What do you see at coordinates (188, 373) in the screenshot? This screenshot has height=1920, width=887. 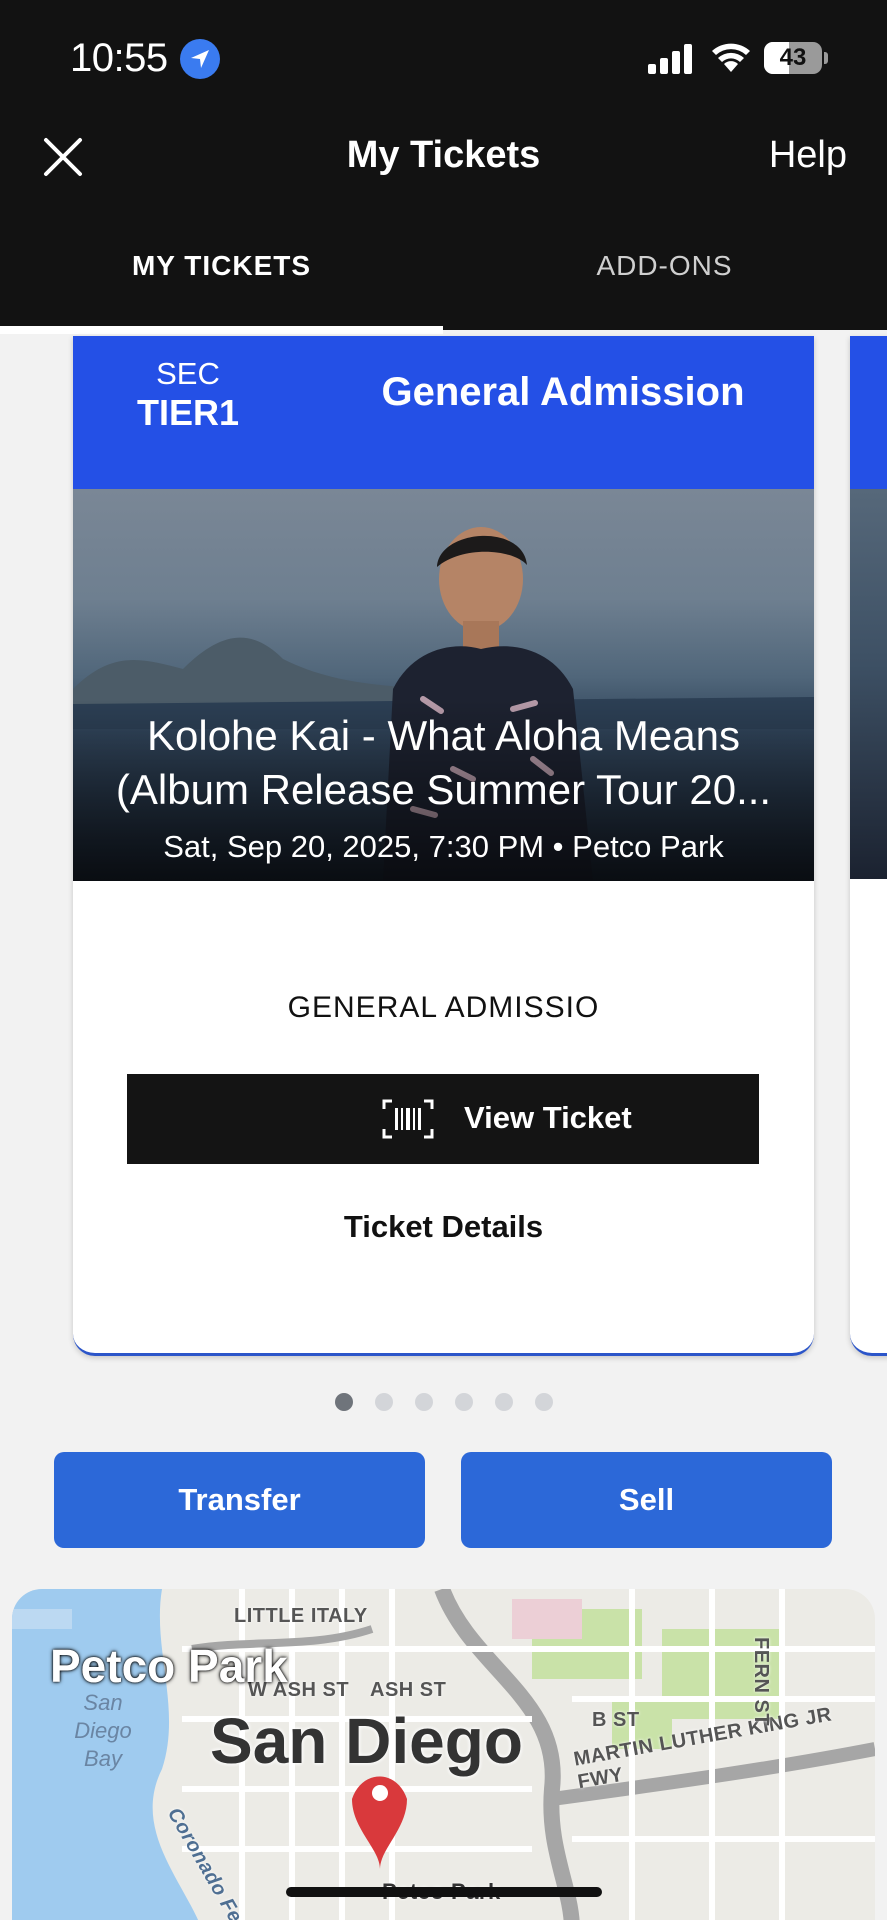 I see `section-label: SEC` at bounding box center [188, 373].